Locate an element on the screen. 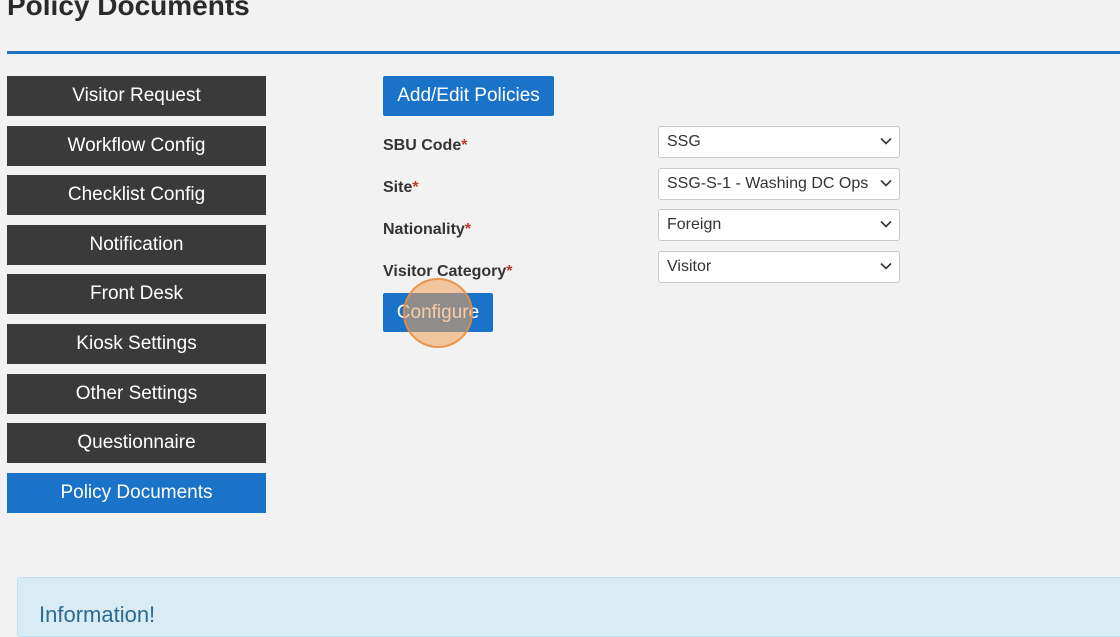 The image size is (1120, 637). sidebar-item-other-settings: Other Settings is located at coordinates (136, 393).